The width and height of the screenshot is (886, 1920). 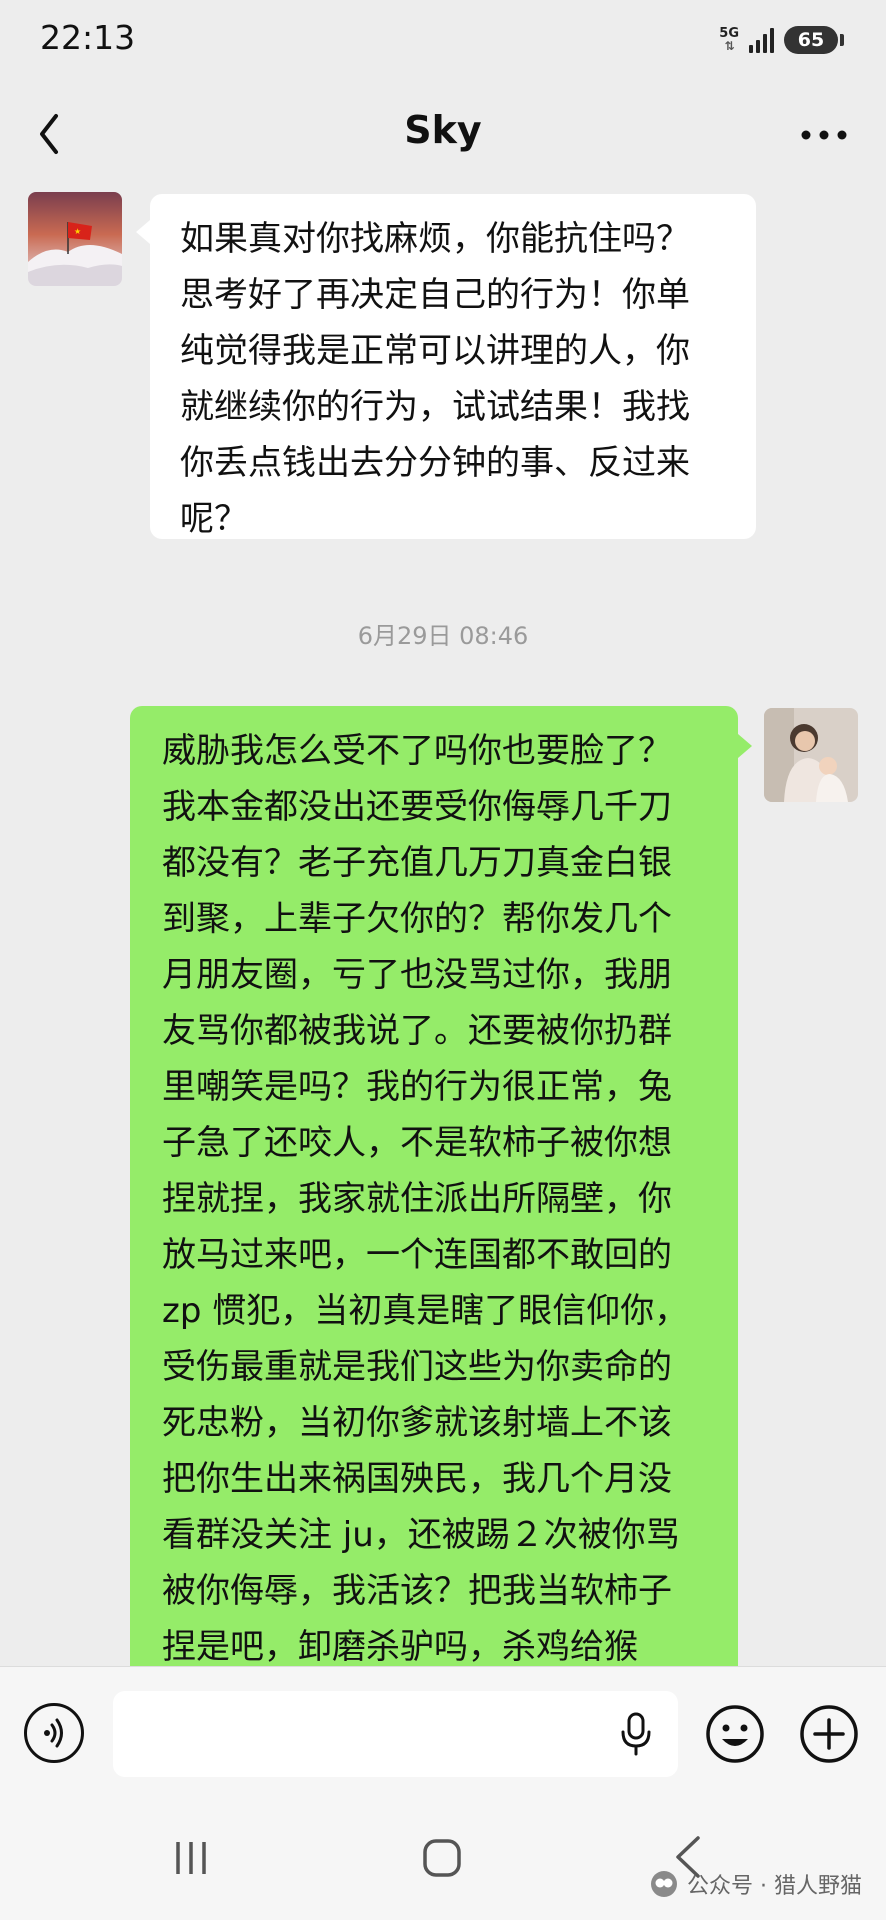 I want to click on system-nav-bar: 公众号 · 猎人野猫, so click(x=443, y=1858).